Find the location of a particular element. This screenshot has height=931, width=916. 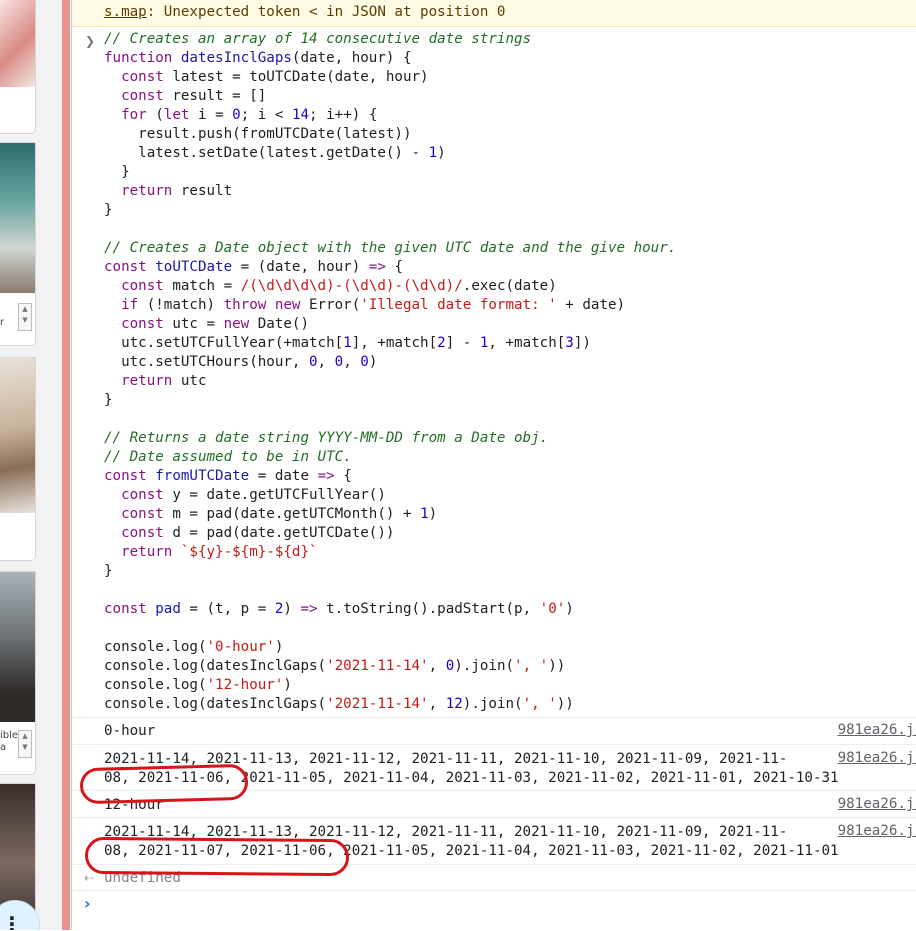

code-token: = (date, hour) is located at coordinates (300, 267).